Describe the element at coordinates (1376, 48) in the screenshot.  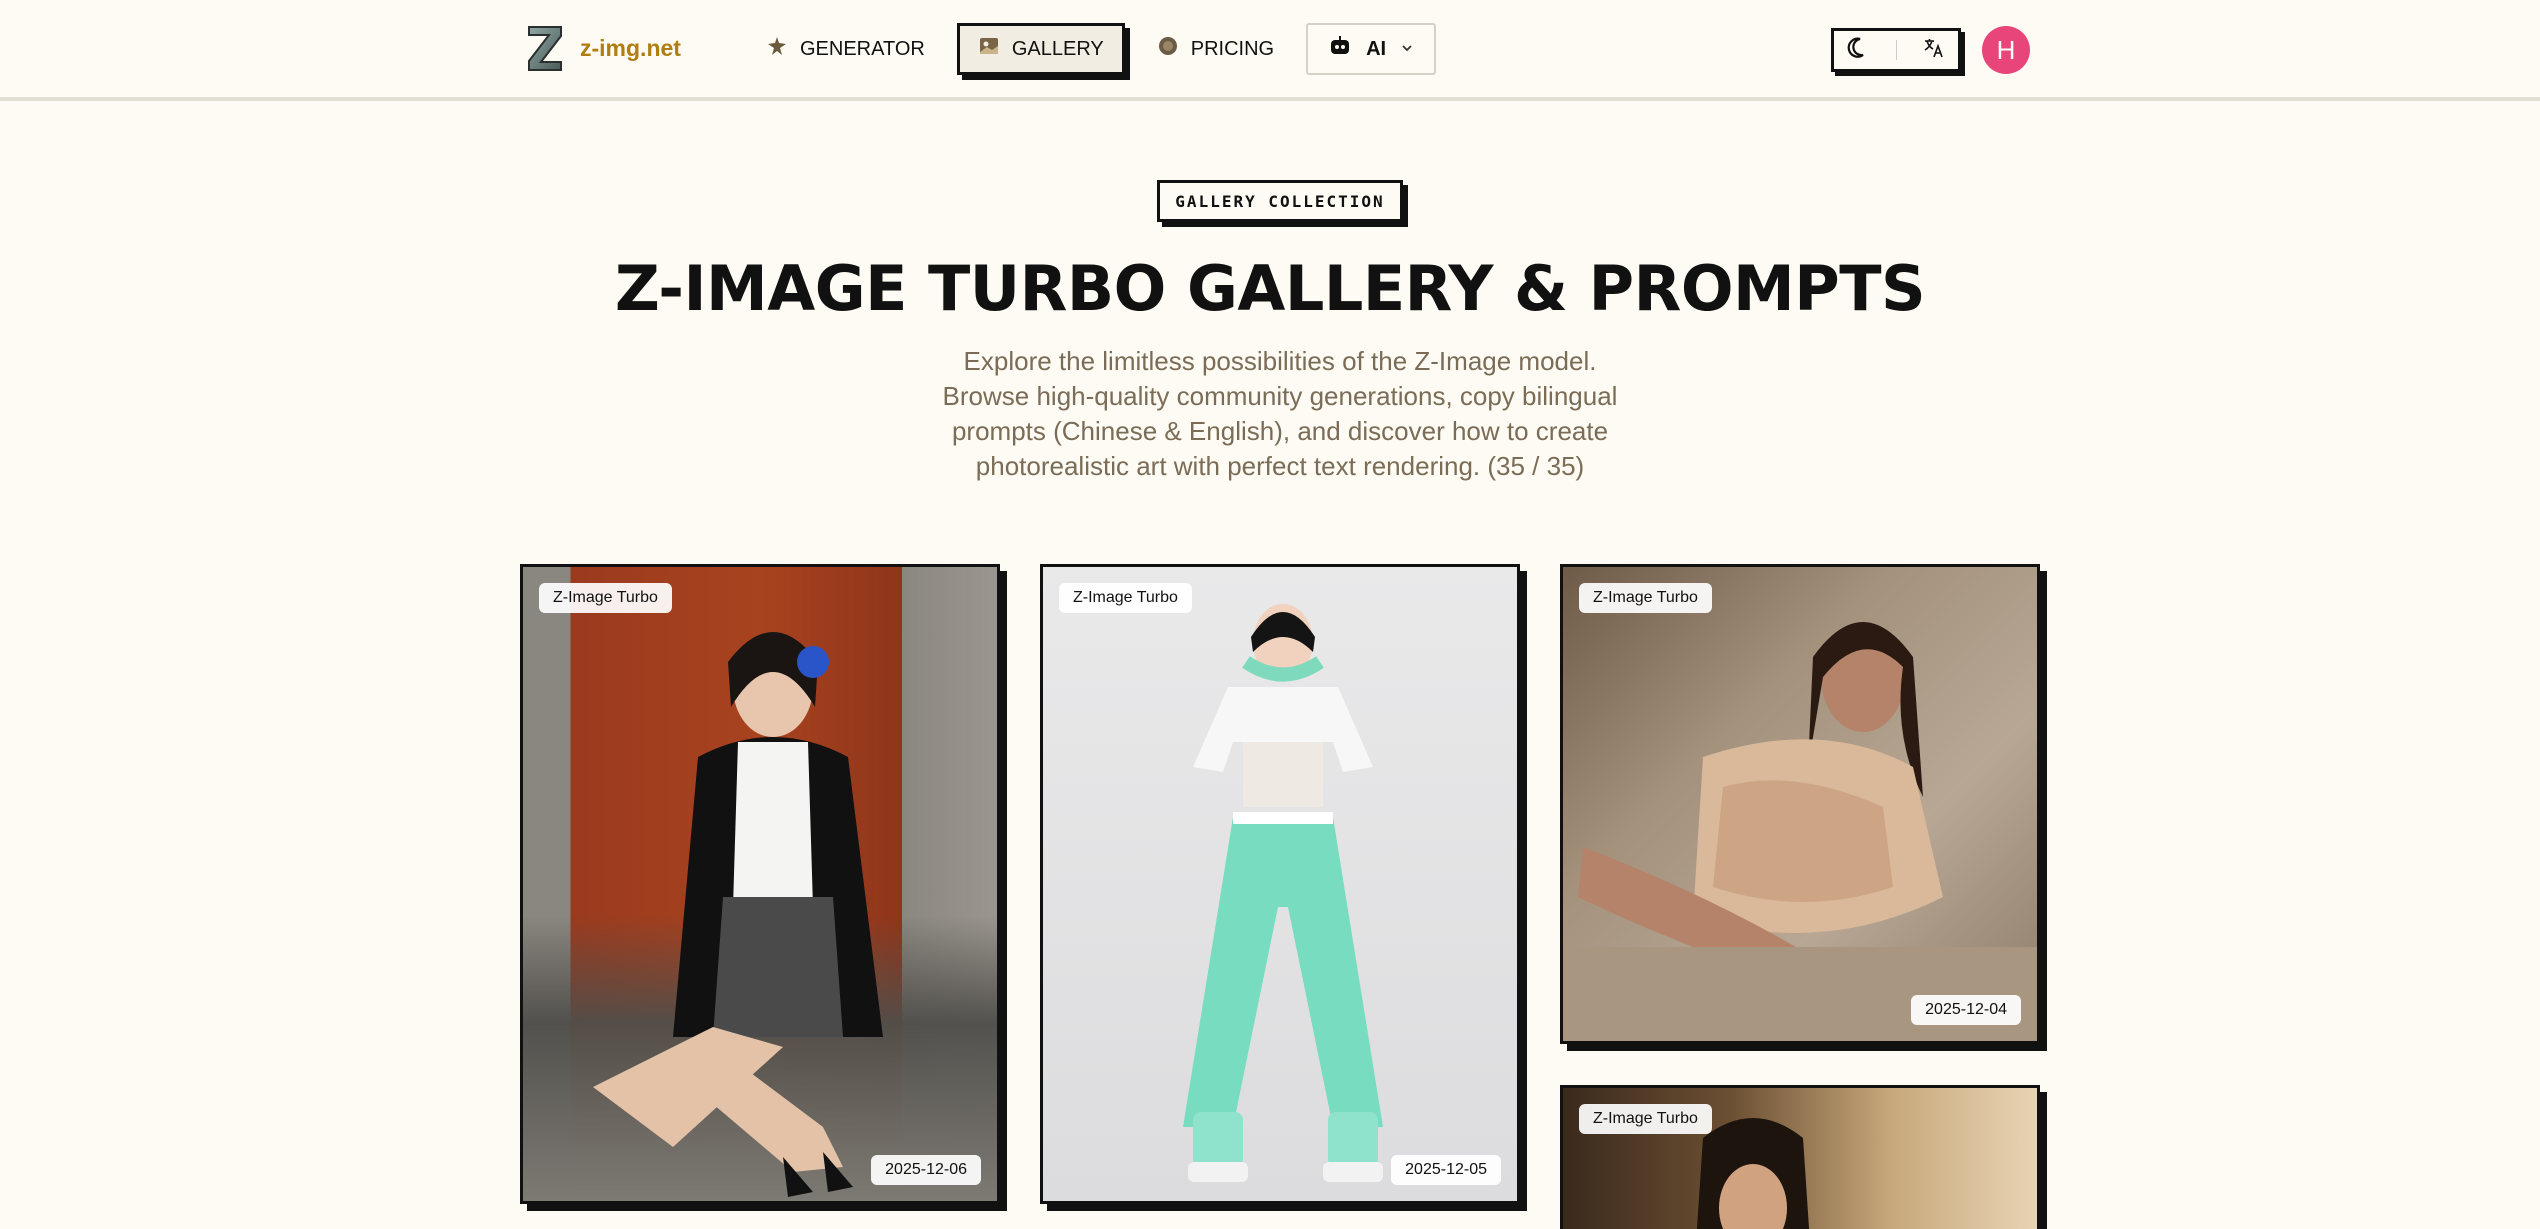
I see `ai-dropdown-label: AI` at that location.